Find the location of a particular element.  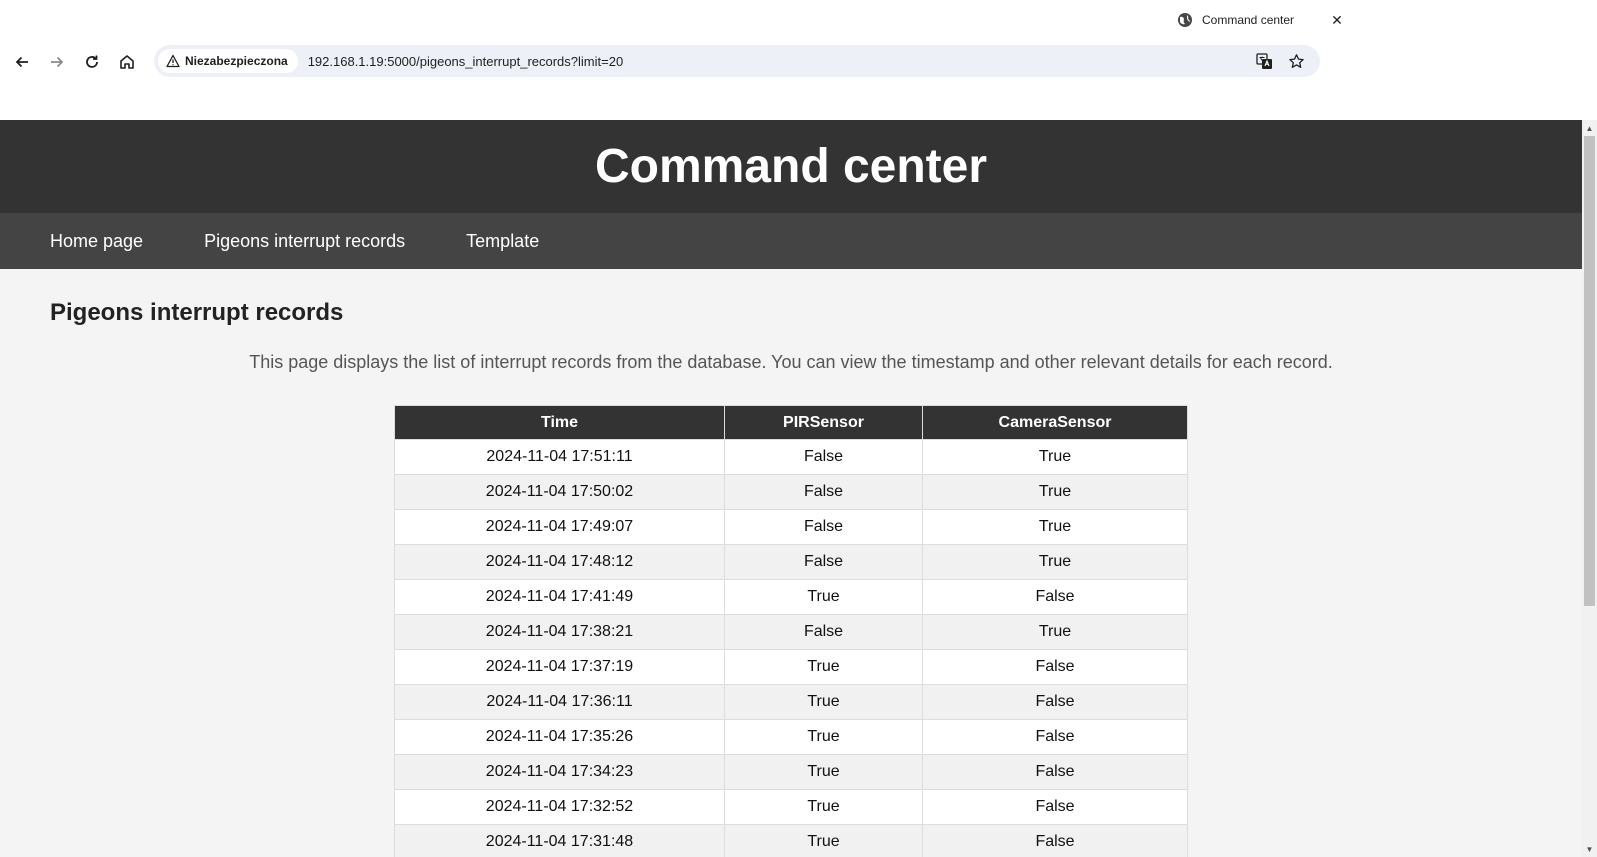

table-row: 2024-11-04 17:37:19 True False is located at coordinates (791, 667).